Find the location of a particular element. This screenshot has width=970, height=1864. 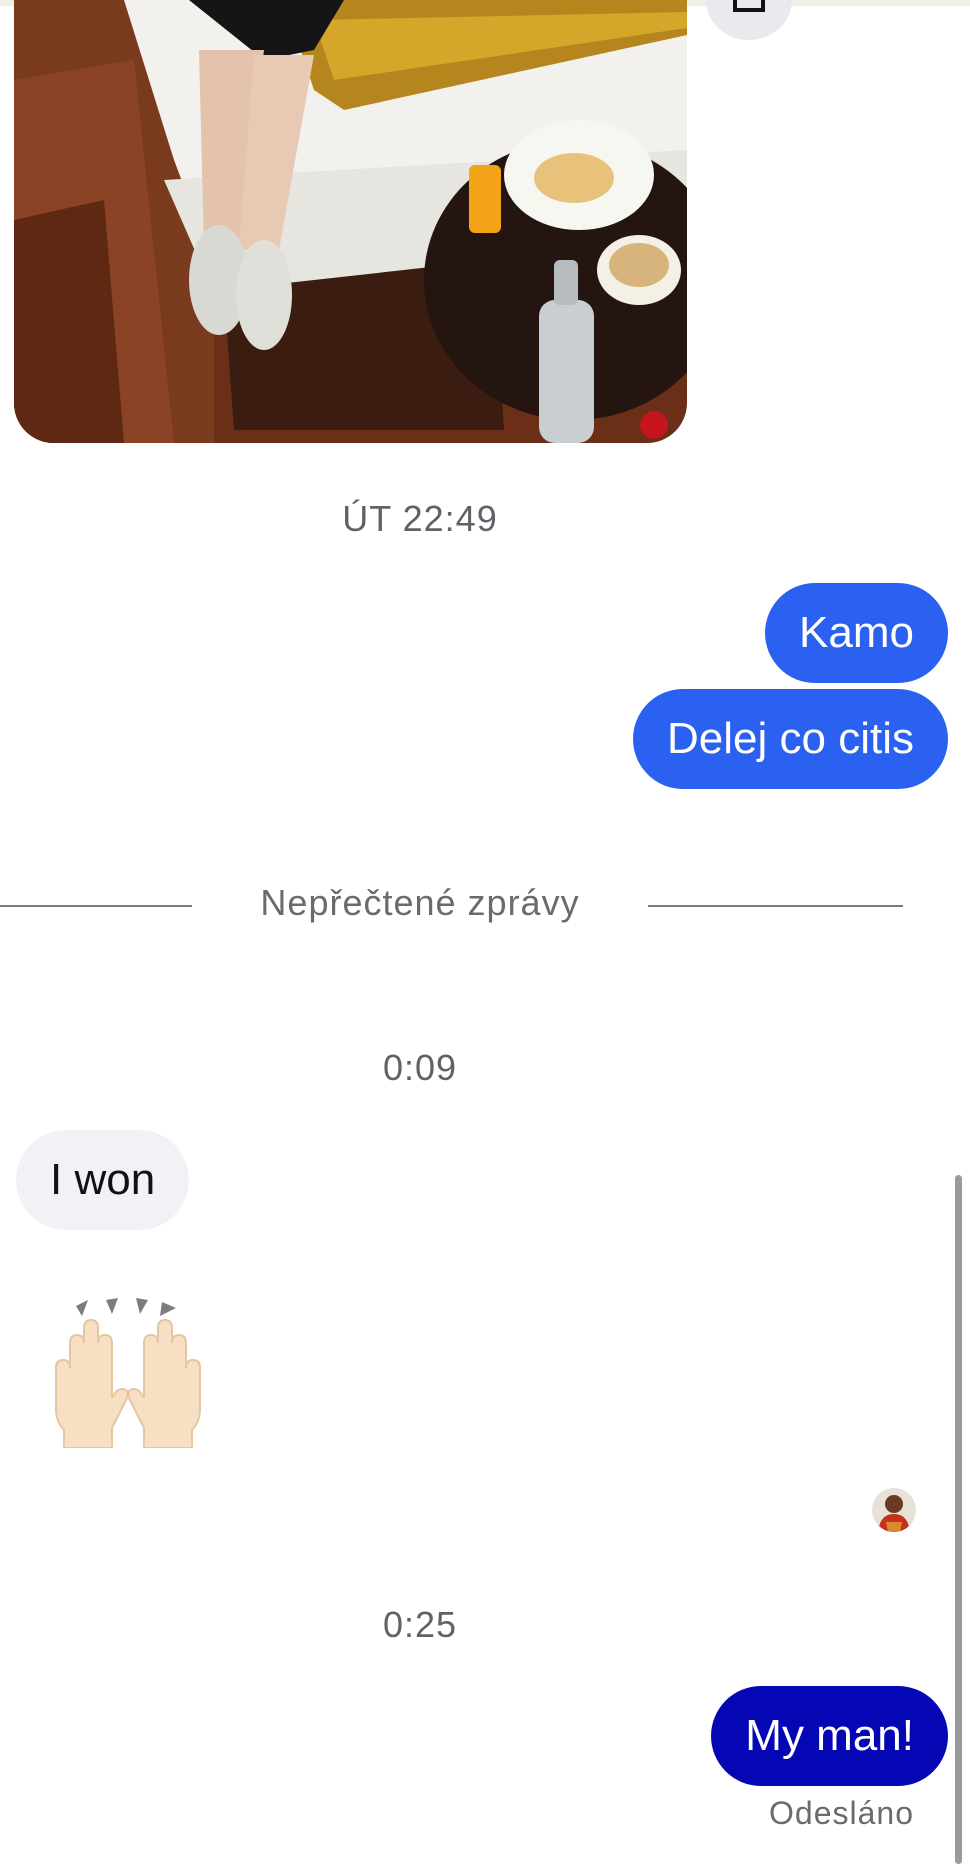

divider-line-left is located at coordinates (96, 906).